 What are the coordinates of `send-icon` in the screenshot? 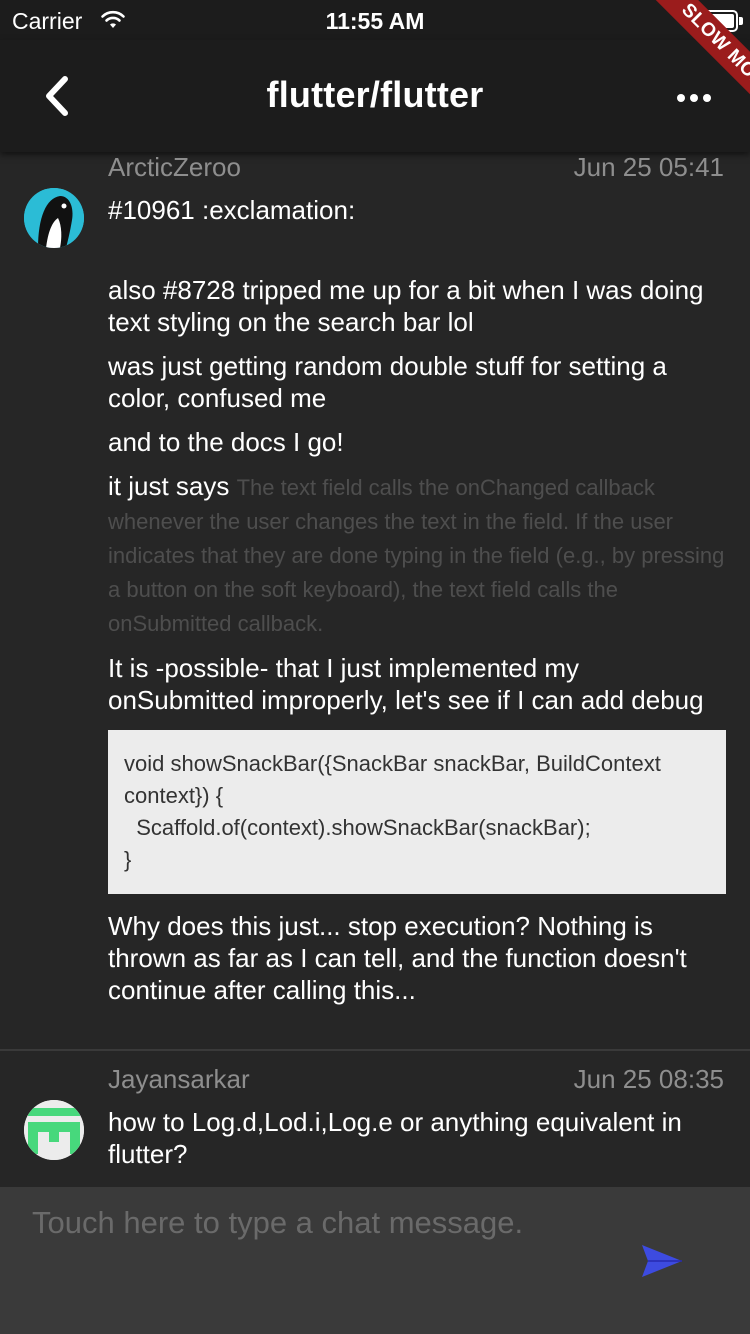 It's located at (662, 1261).